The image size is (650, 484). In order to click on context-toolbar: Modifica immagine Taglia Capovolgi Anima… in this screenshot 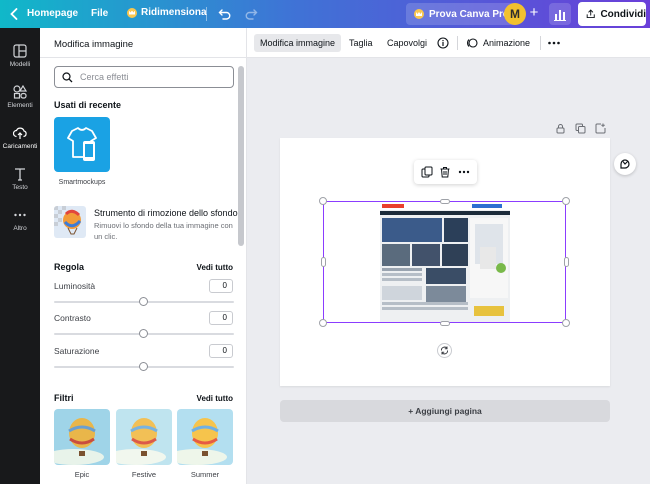, I will do `click(448, 43)`.